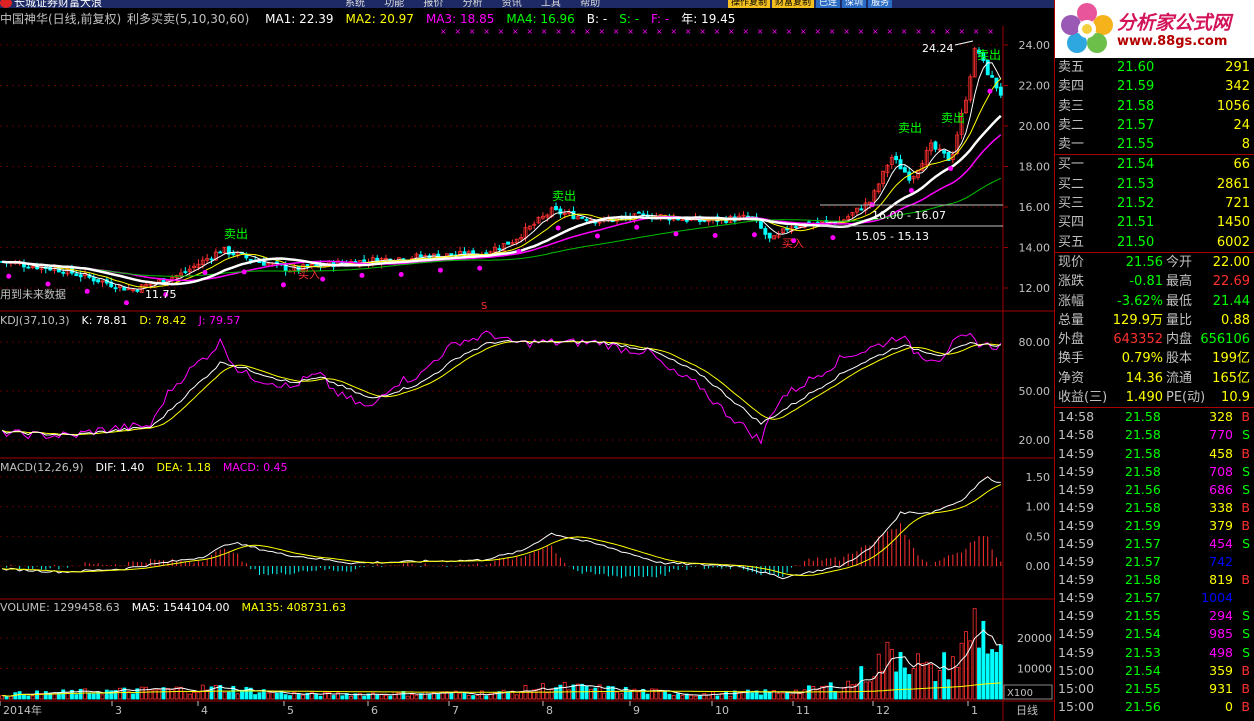 This screenshot has height=721, width=1254. Describe the element at coordinates (1221, 471) in the screenshot. I see `tick-volume: 708` at that location.